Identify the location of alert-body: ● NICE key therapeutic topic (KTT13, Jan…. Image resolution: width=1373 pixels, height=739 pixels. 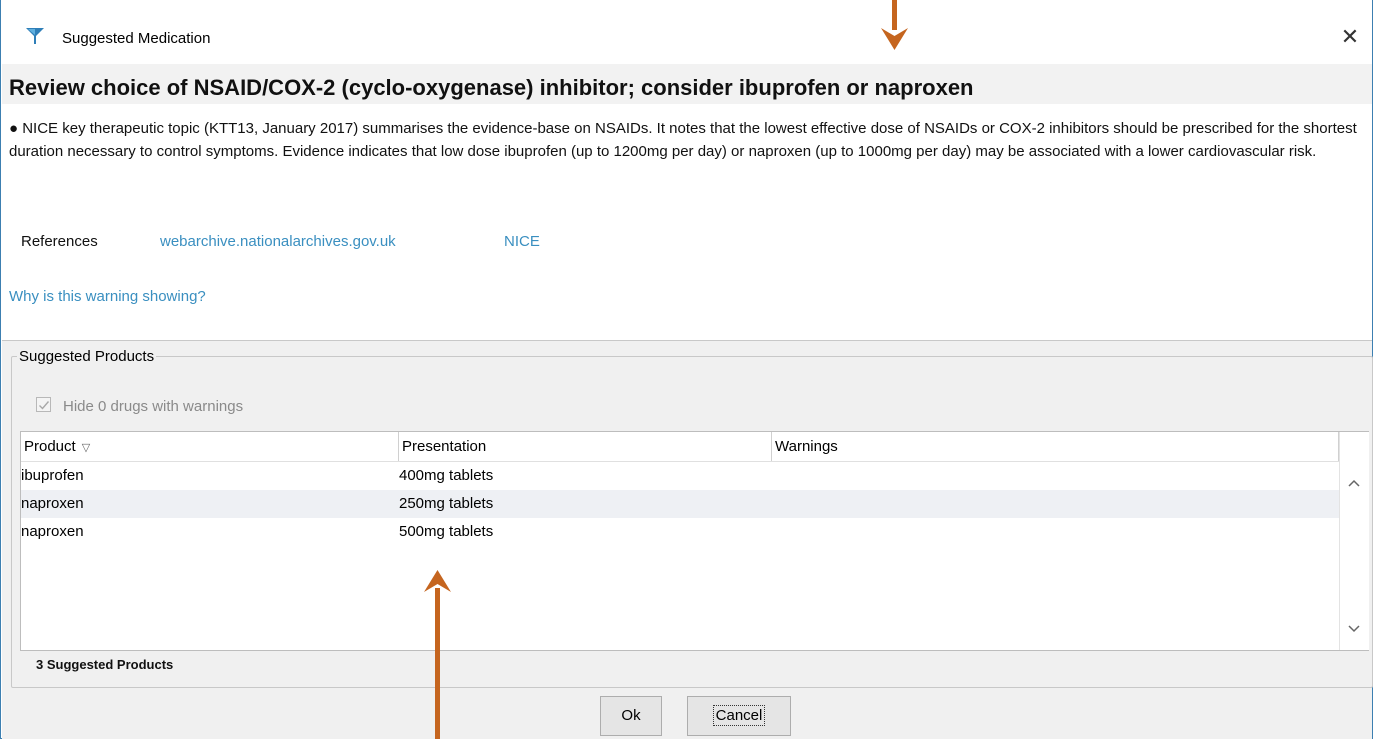
(683, 140).